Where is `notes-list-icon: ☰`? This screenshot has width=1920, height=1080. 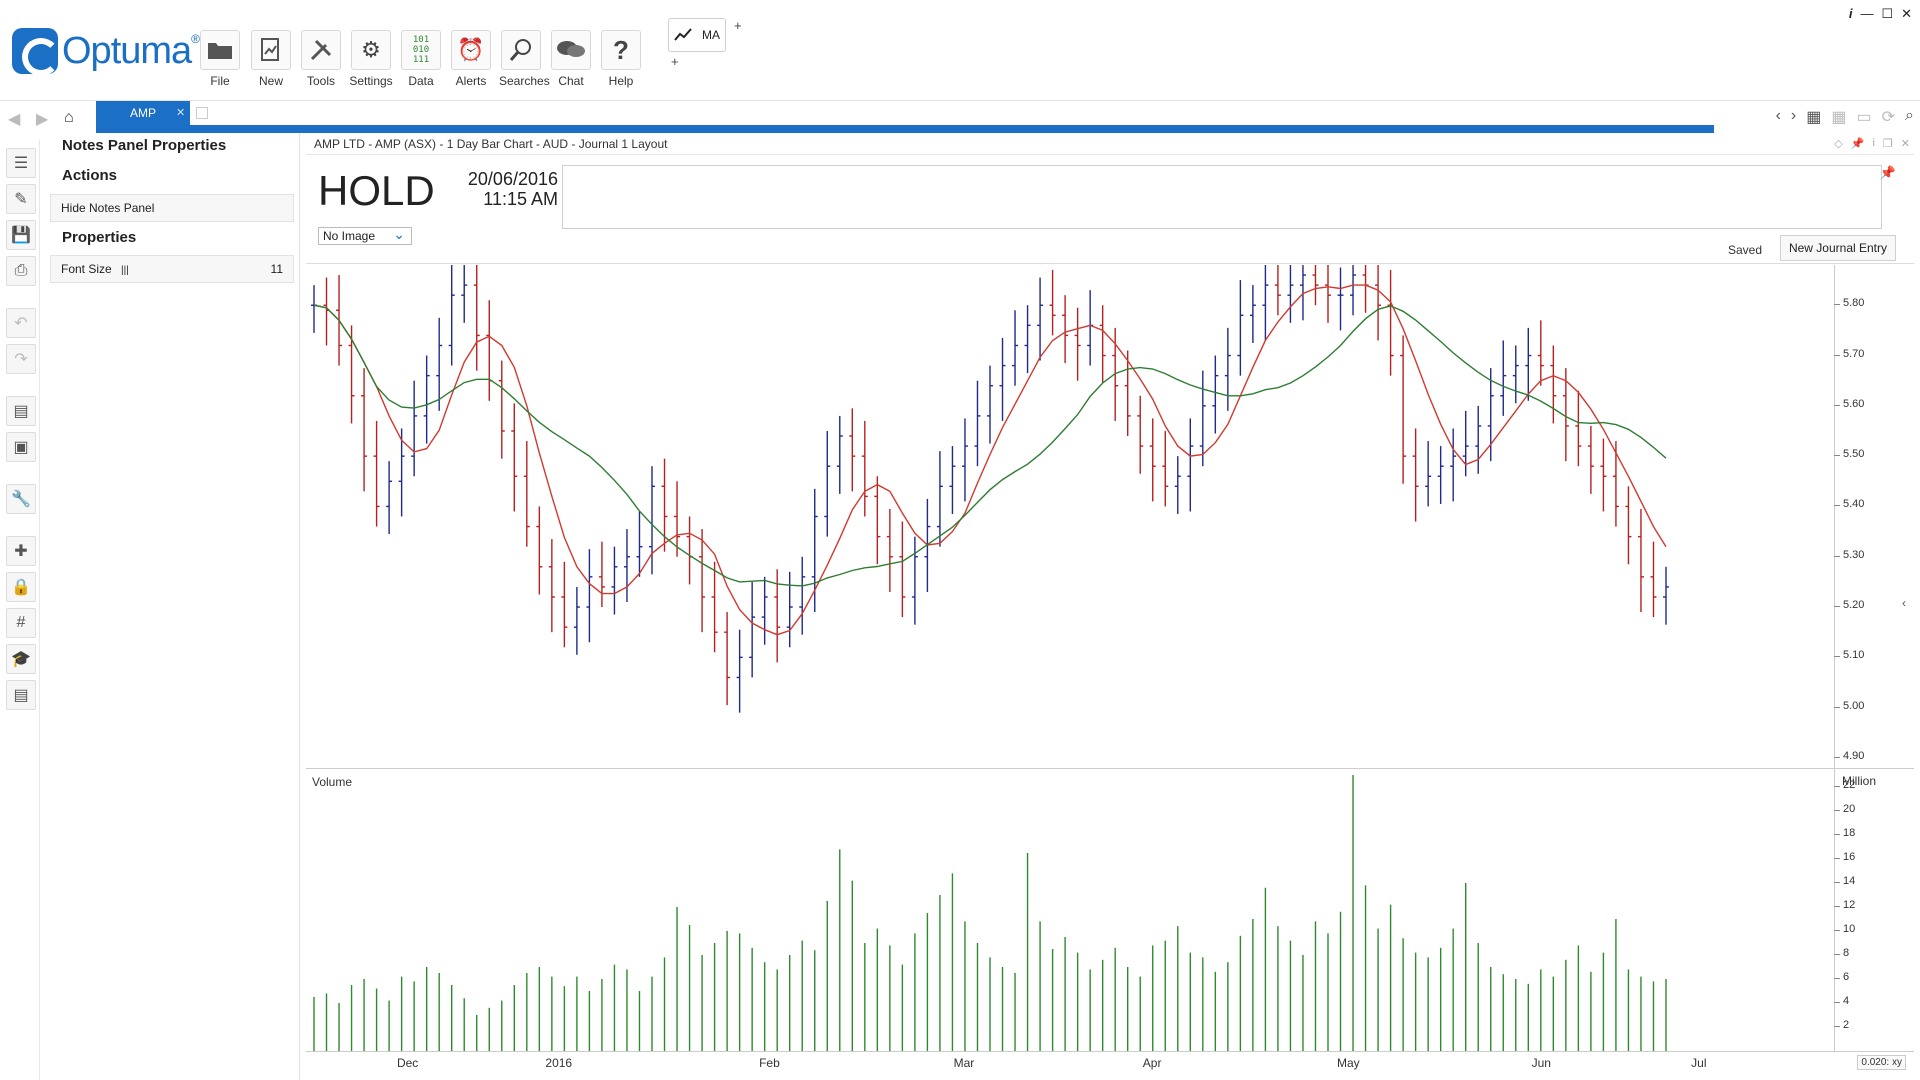
notes-list-icon: ☰ is located at coordinates (21, 163).